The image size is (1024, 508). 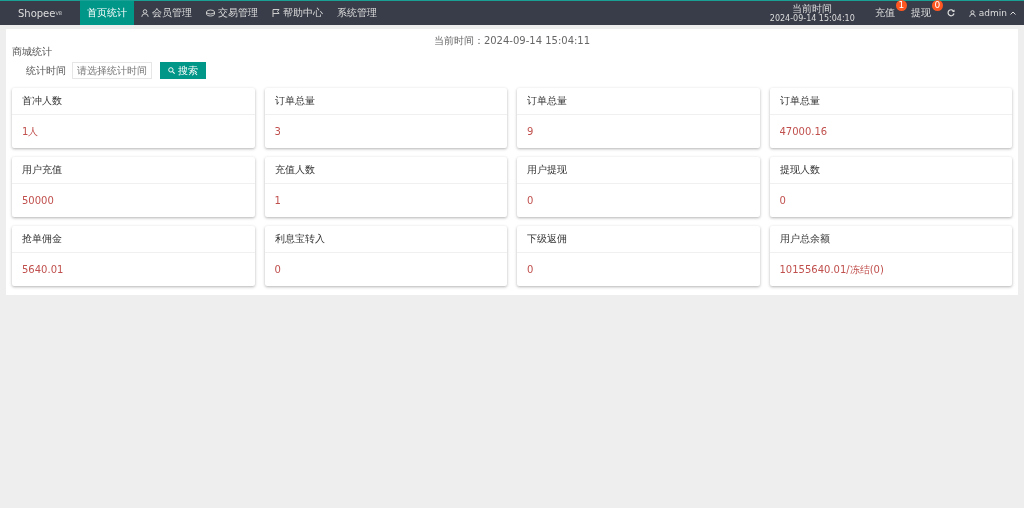 I want to click on card-value: 5640.01, so click(x=43, y=270).